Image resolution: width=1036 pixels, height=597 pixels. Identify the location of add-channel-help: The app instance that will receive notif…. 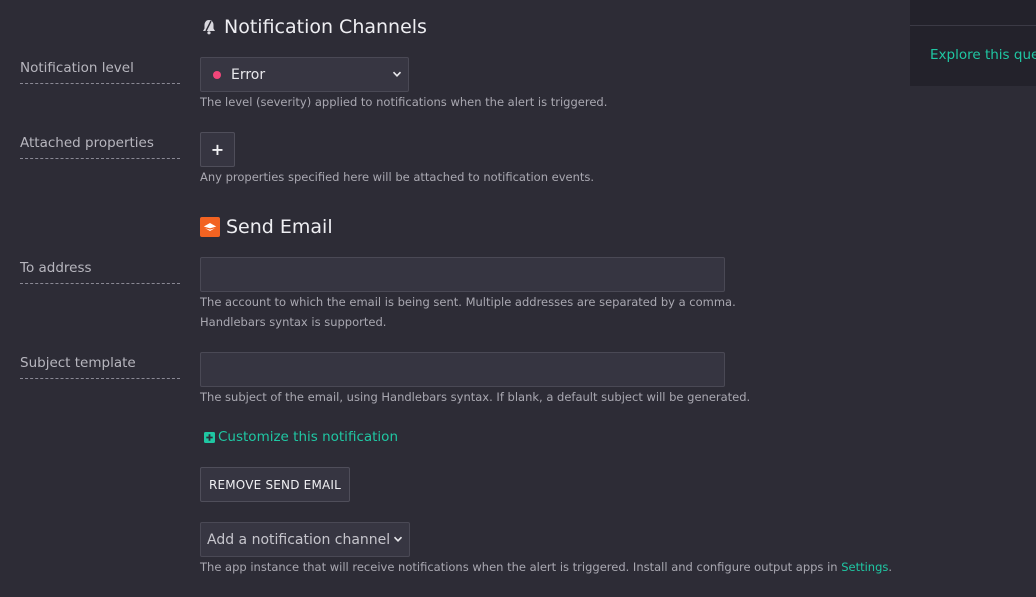
(546, 567).